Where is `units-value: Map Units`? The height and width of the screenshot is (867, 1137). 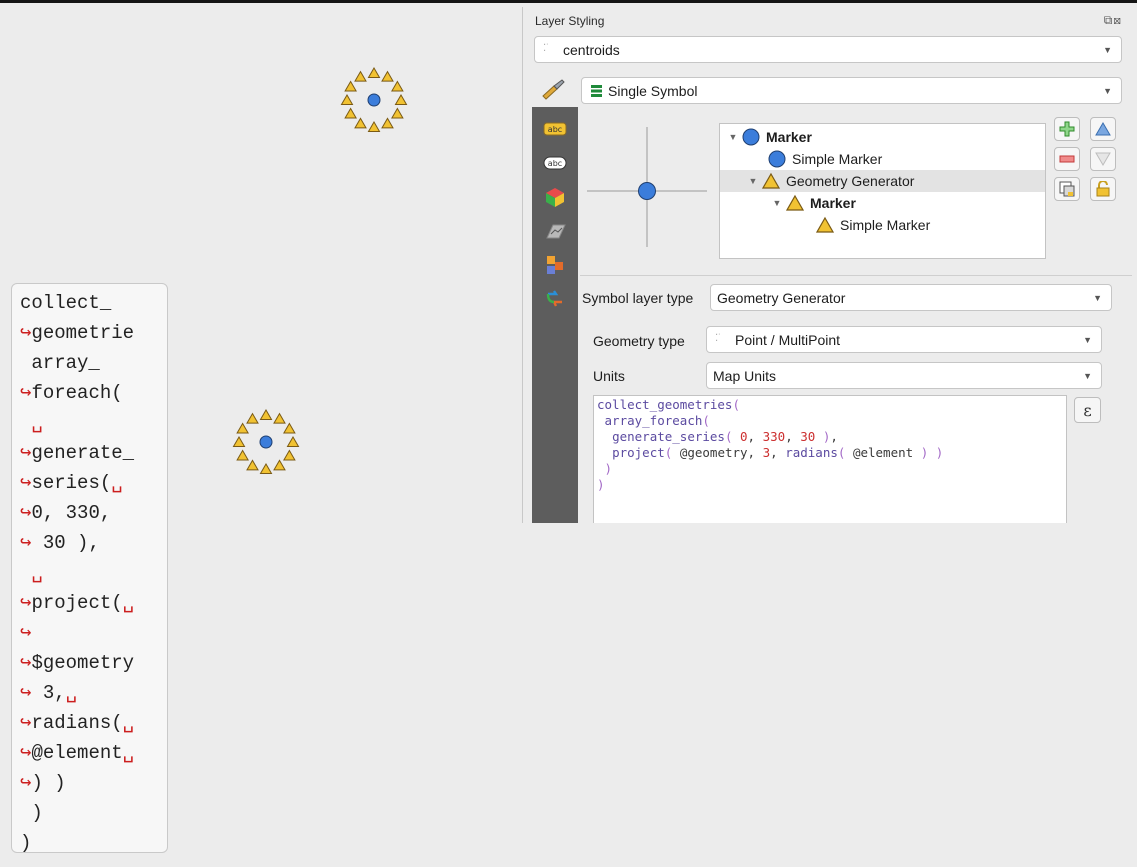
units-value: Map Units is located at coordinates (745, 375).